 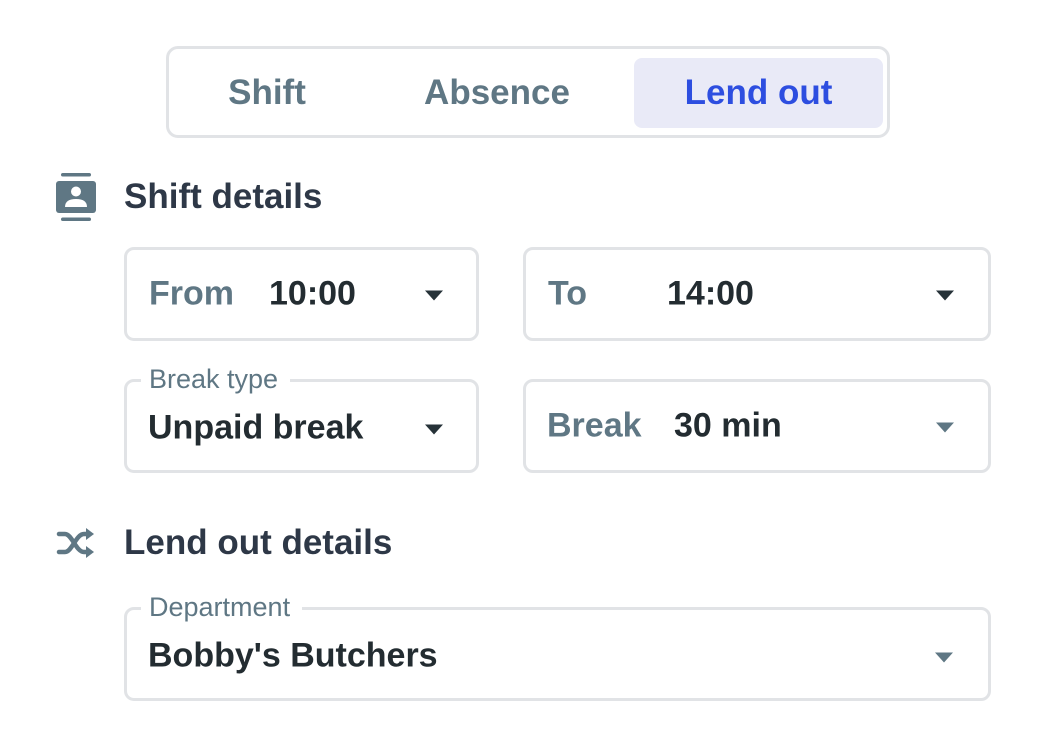 What do you see at coordinates (76, 543) in the screenshot?
I see `shuffle-icon` at bounding box center [76, 543].